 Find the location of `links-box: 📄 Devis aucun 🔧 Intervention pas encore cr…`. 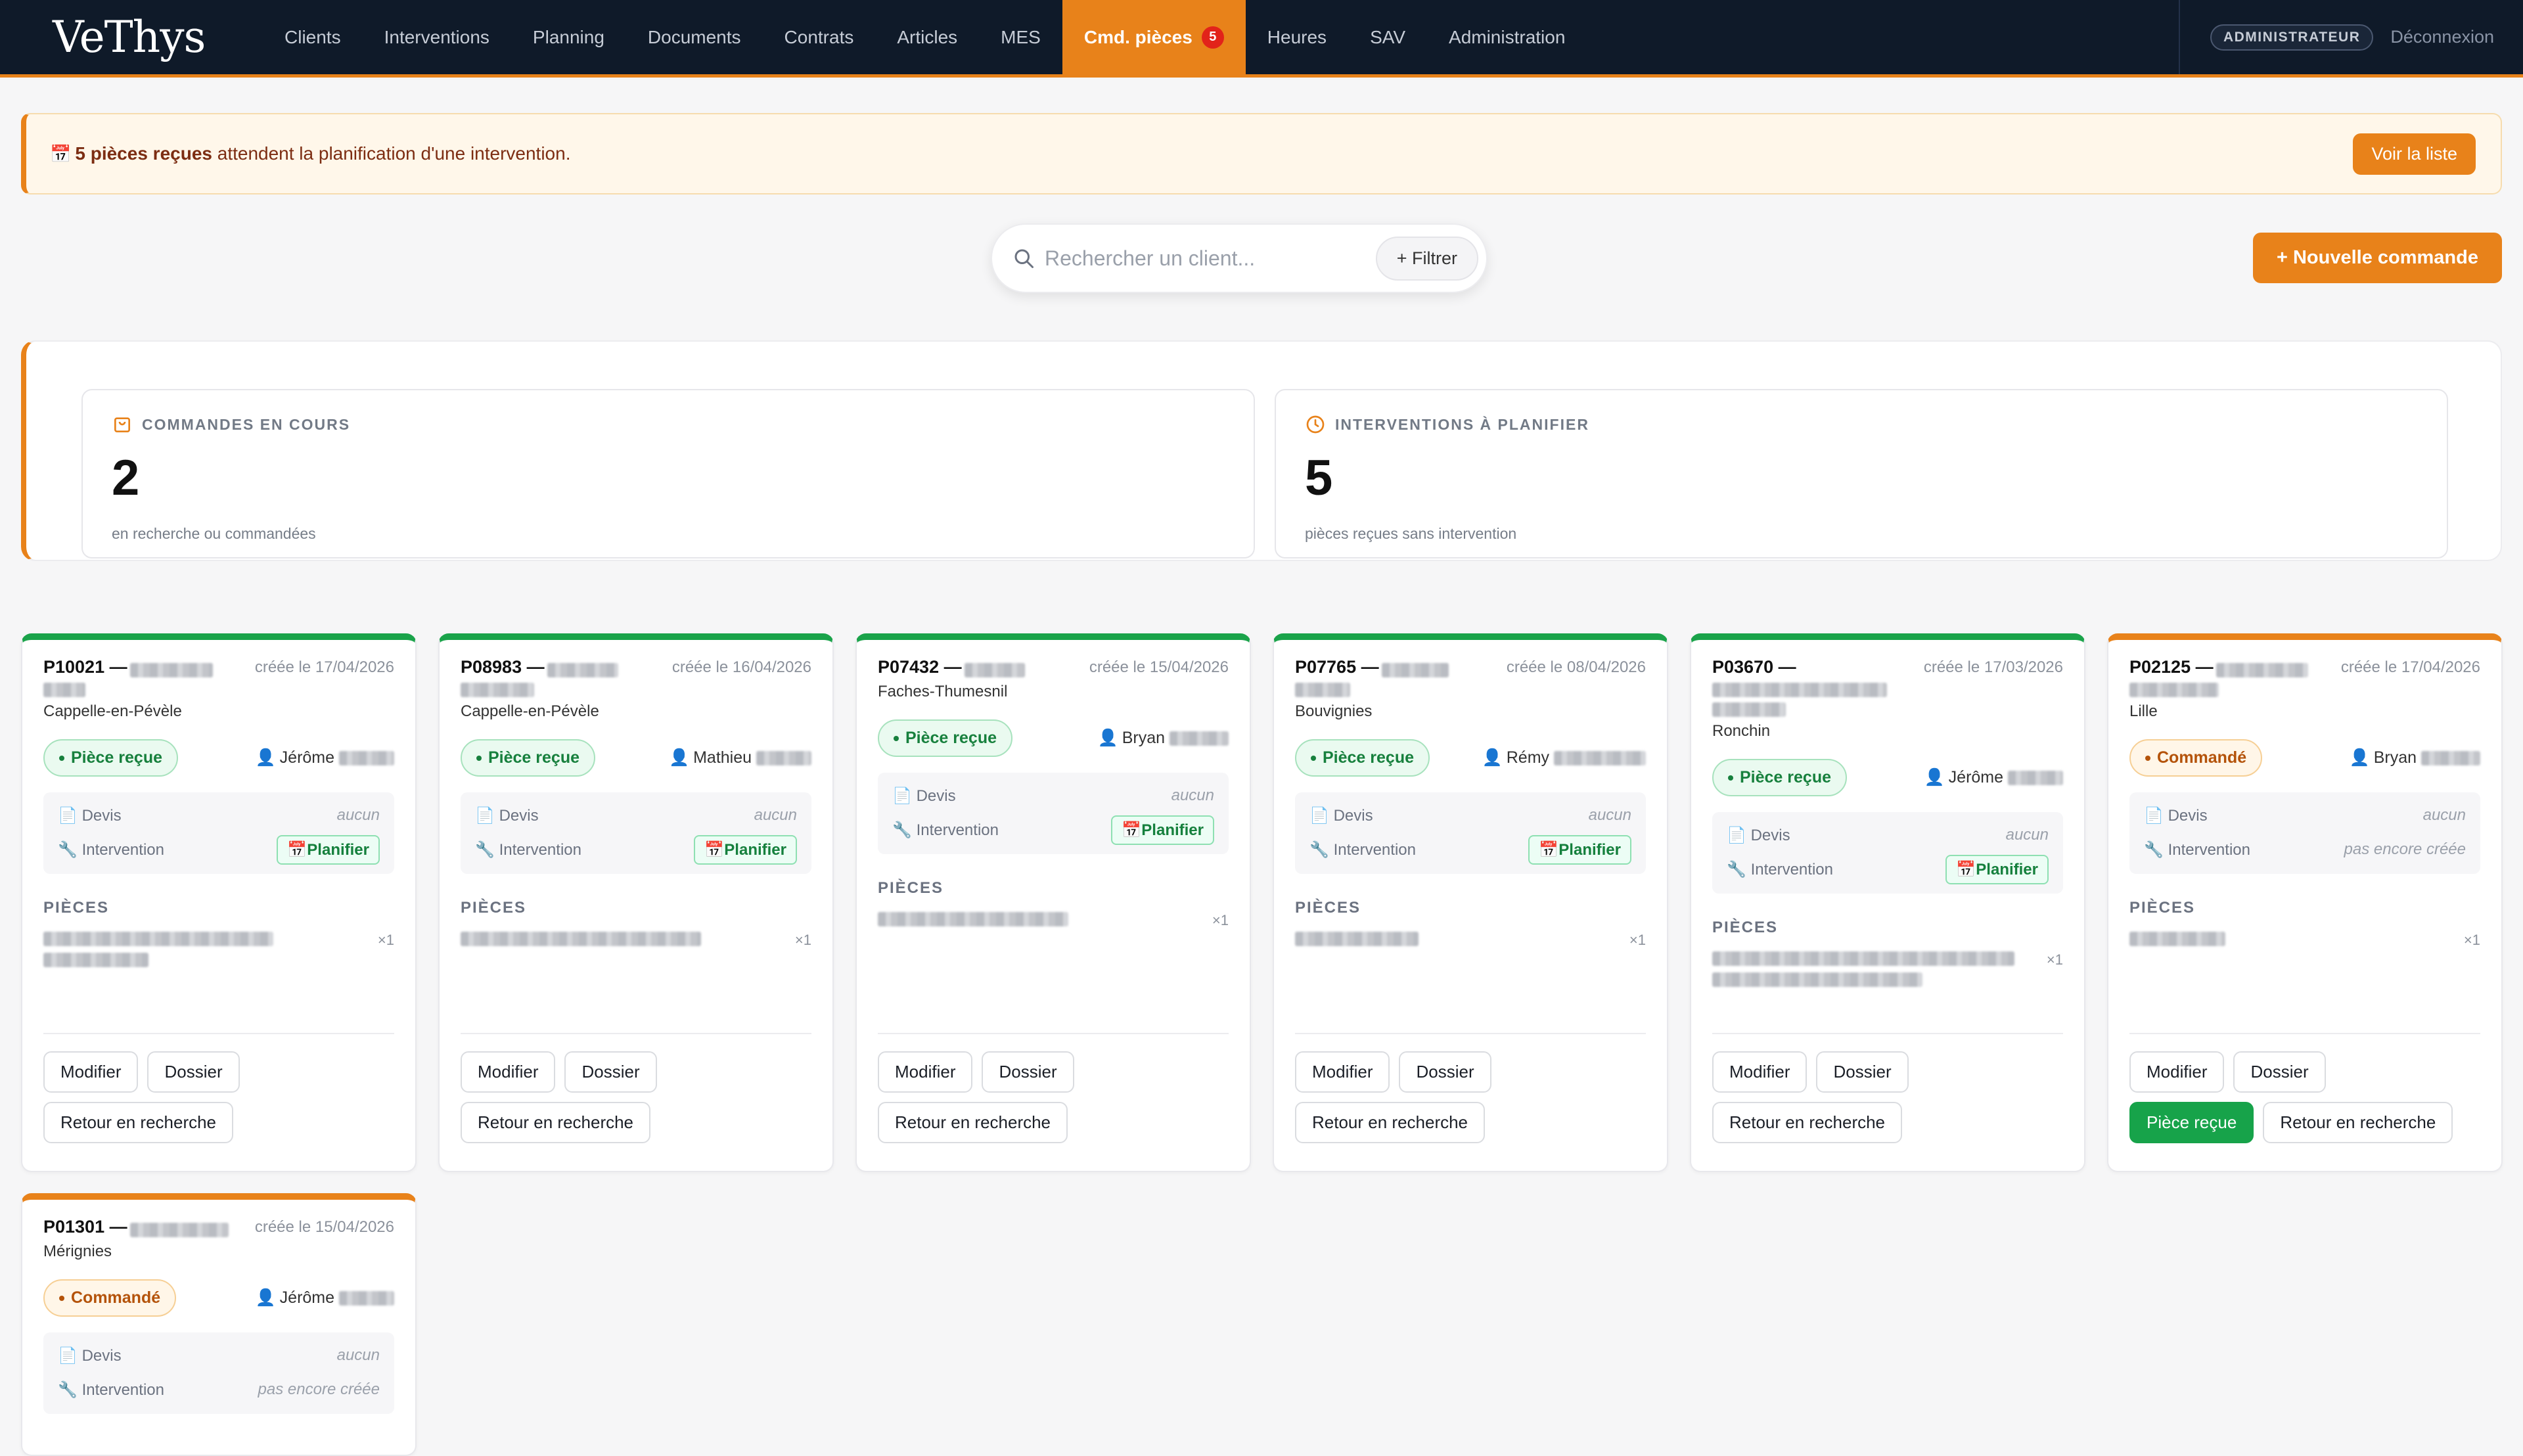

links-box: 📄 Devis aucun 🔧 Intervention pas encore cr… is located at coordinates (218, 1373).